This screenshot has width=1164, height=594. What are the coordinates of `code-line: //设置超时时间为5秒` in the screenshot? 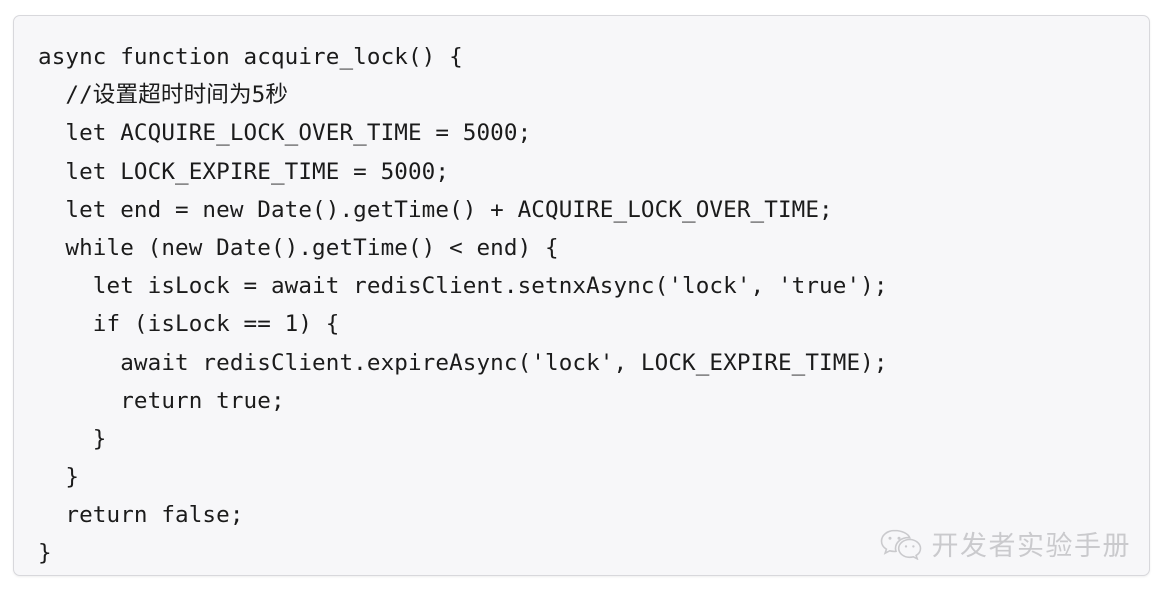 It's located at (163, 95).